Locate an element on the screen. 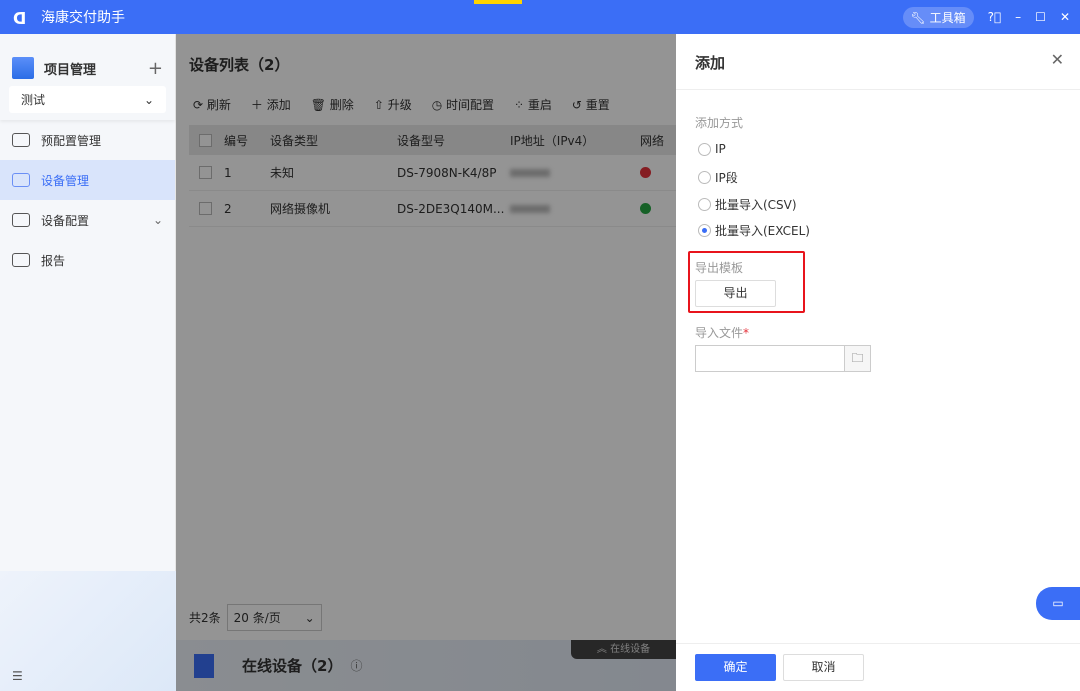  wrench-icon: 🔧︎ is located at coordinates (920, 17).